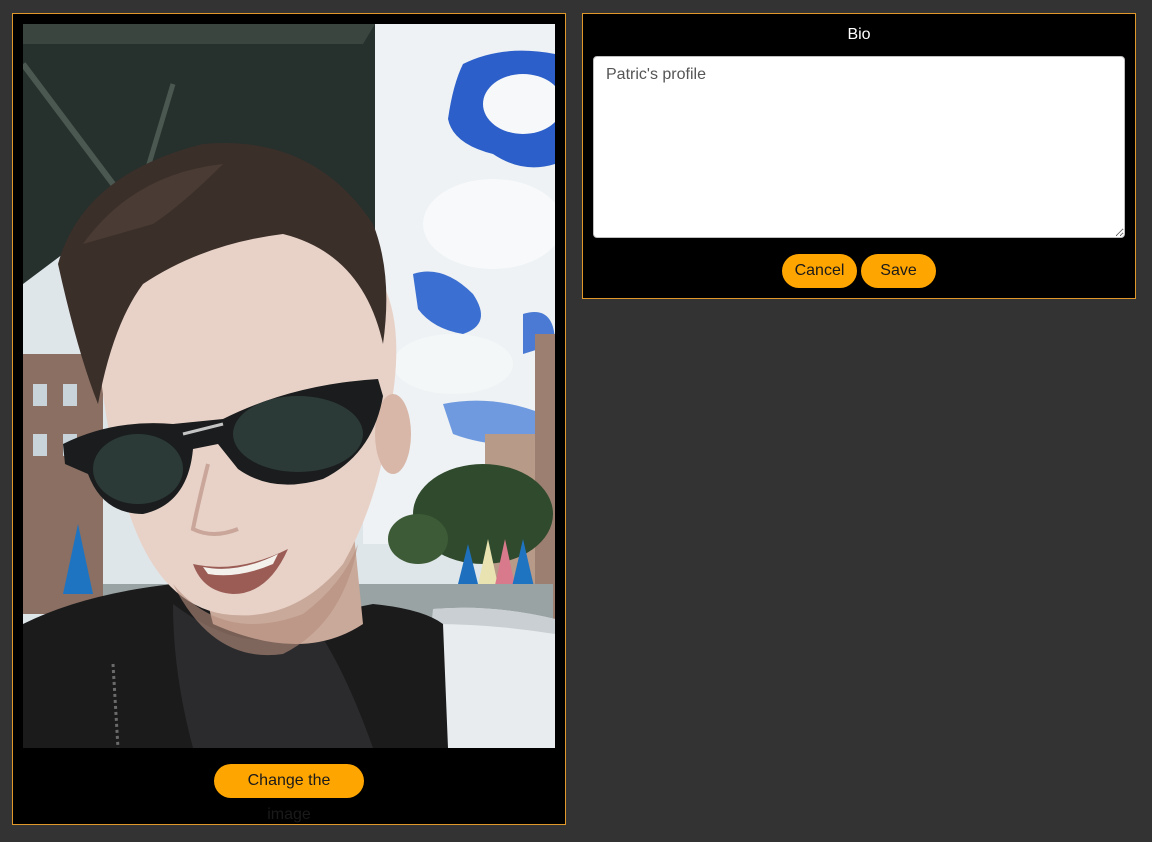 Image resolution: width=1152 pixels, height=842 pixels. What do you see at coordinates (819, 271) in the screenshot?
I see `cancel-button: Cancel` at bounding box center [819, 271].